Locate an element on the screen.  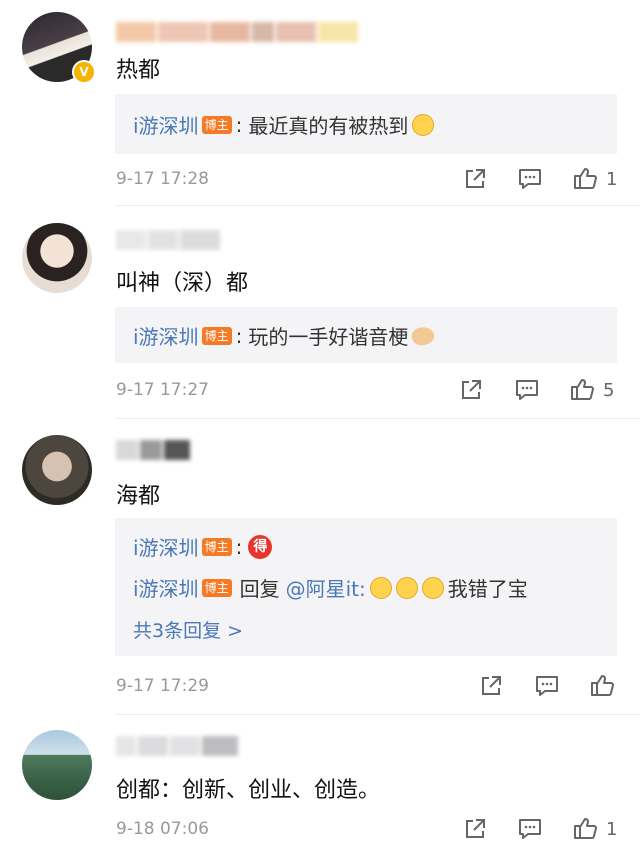
comment-text: 创都：创新、创业、创造。 is located at coordinates (248, 790).